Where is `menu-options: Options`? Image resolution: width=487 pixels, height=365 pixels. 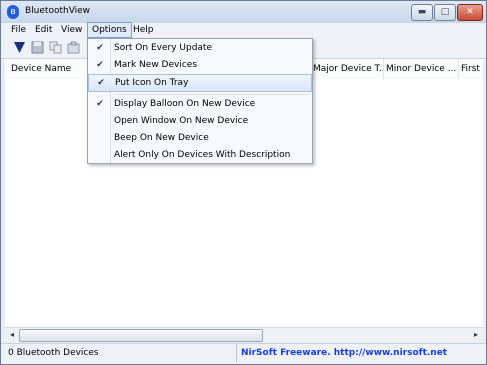 menu-options: Options is located at coordinates (109, 30).